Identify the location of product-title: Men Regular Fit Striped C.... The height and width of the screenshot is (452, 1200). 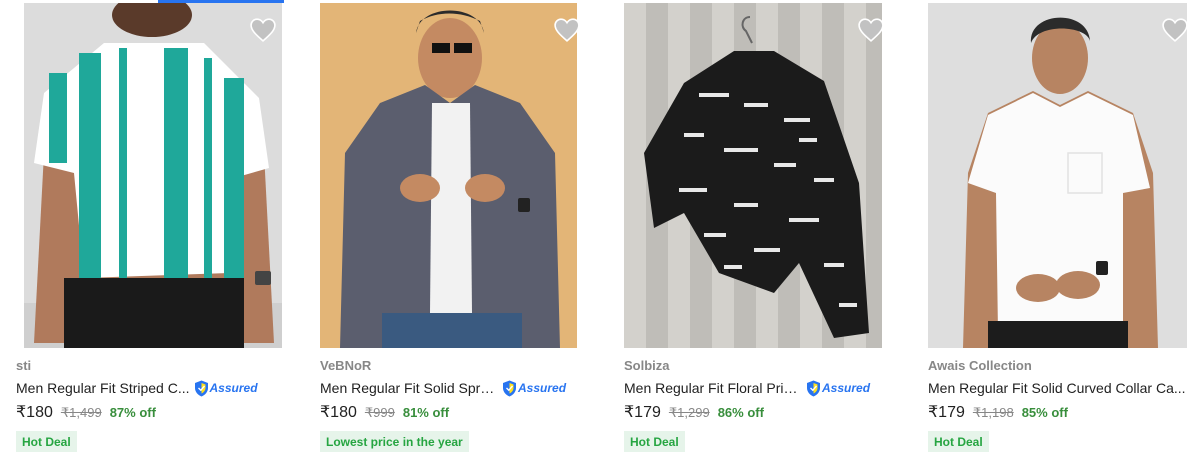
(103, 388).